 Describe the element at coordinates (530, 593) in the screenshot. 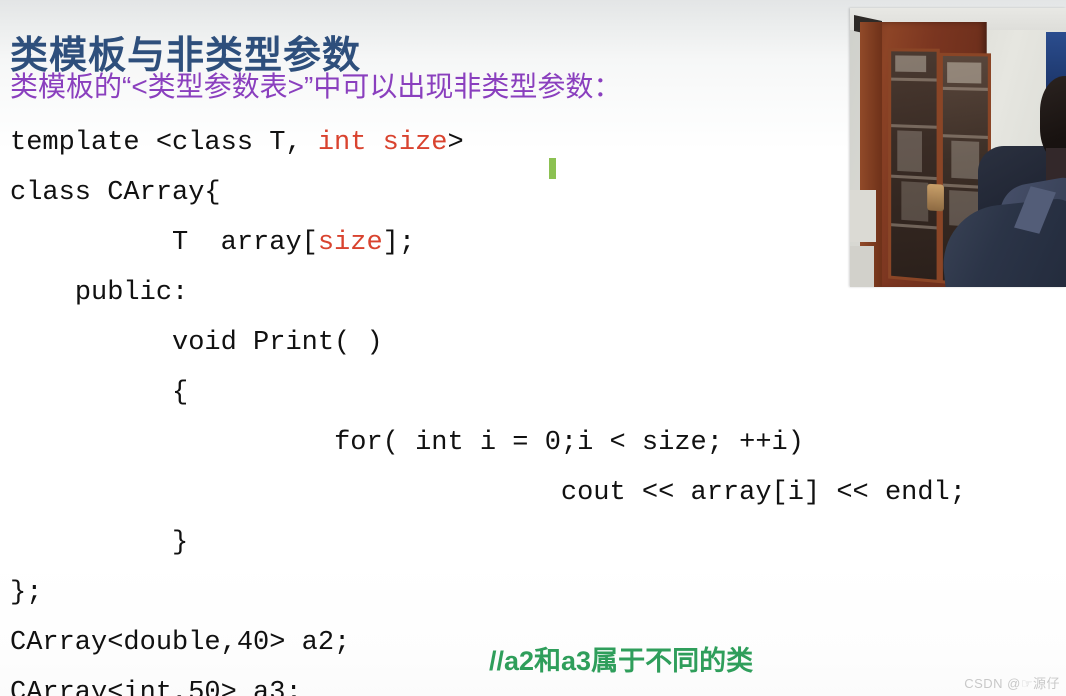

I see `code-line: };` at that location.